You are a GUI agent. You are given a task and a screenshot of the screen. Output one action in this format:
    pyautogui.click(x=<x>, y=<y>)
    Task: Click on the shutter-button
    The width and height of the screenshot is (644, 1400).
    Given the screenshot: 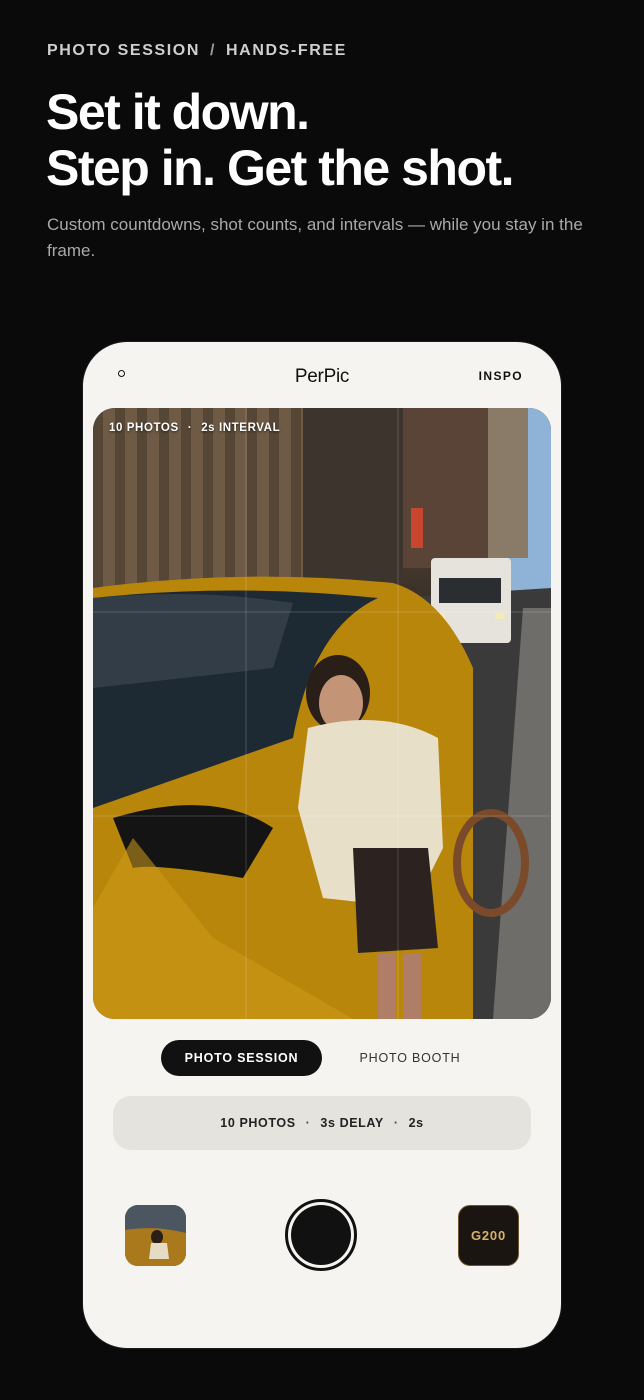 What is the action you would take?
    pyautogui.click(x=321, y=1235)
    